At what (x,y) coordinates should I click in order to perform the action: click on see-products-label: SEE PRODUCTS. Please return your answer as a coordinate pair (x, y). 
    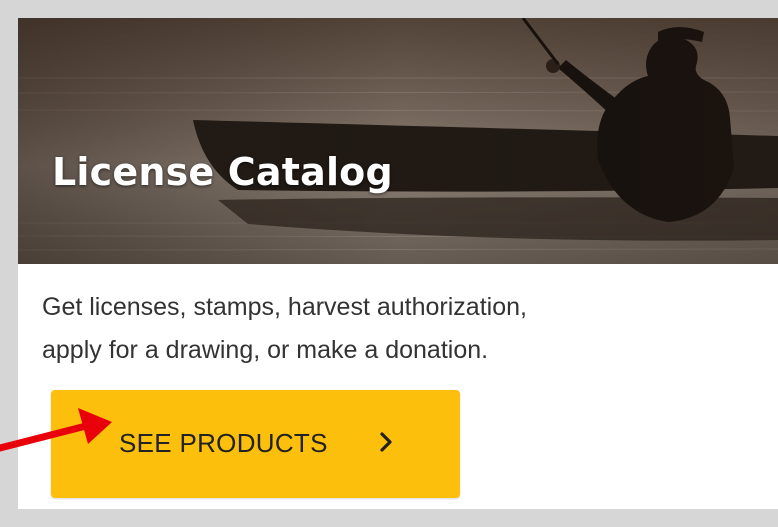
    Looking at the image, I should click on (223, 443).